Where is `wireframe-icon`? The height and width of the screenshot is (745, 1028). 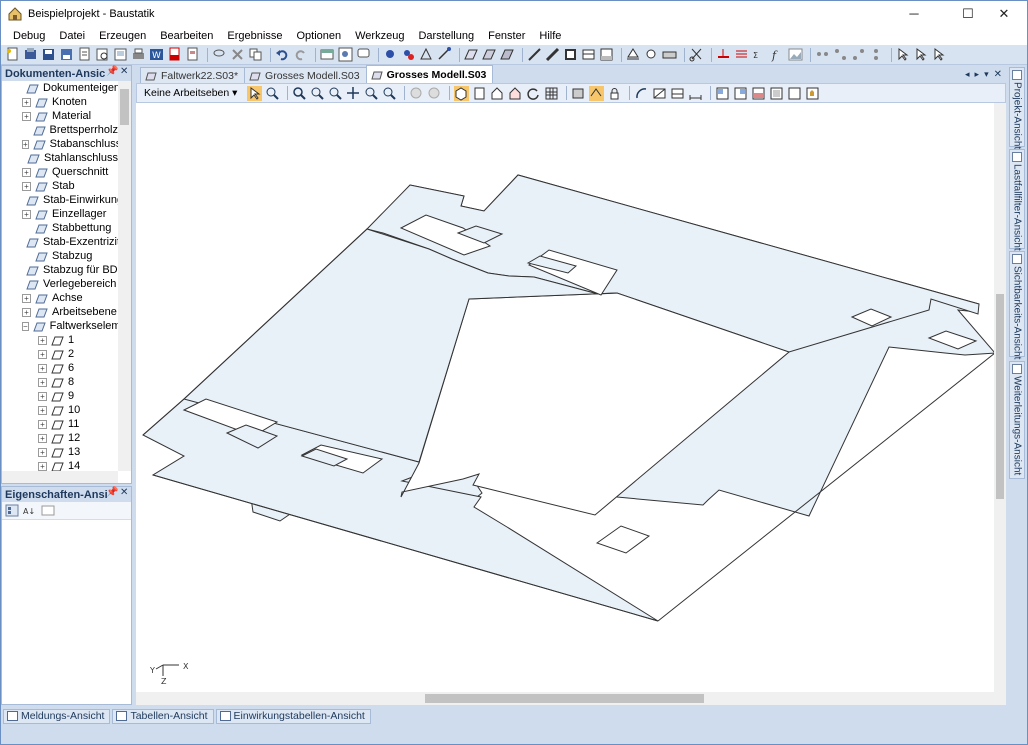 wireframe-icon is located at coordinates (597, 93).